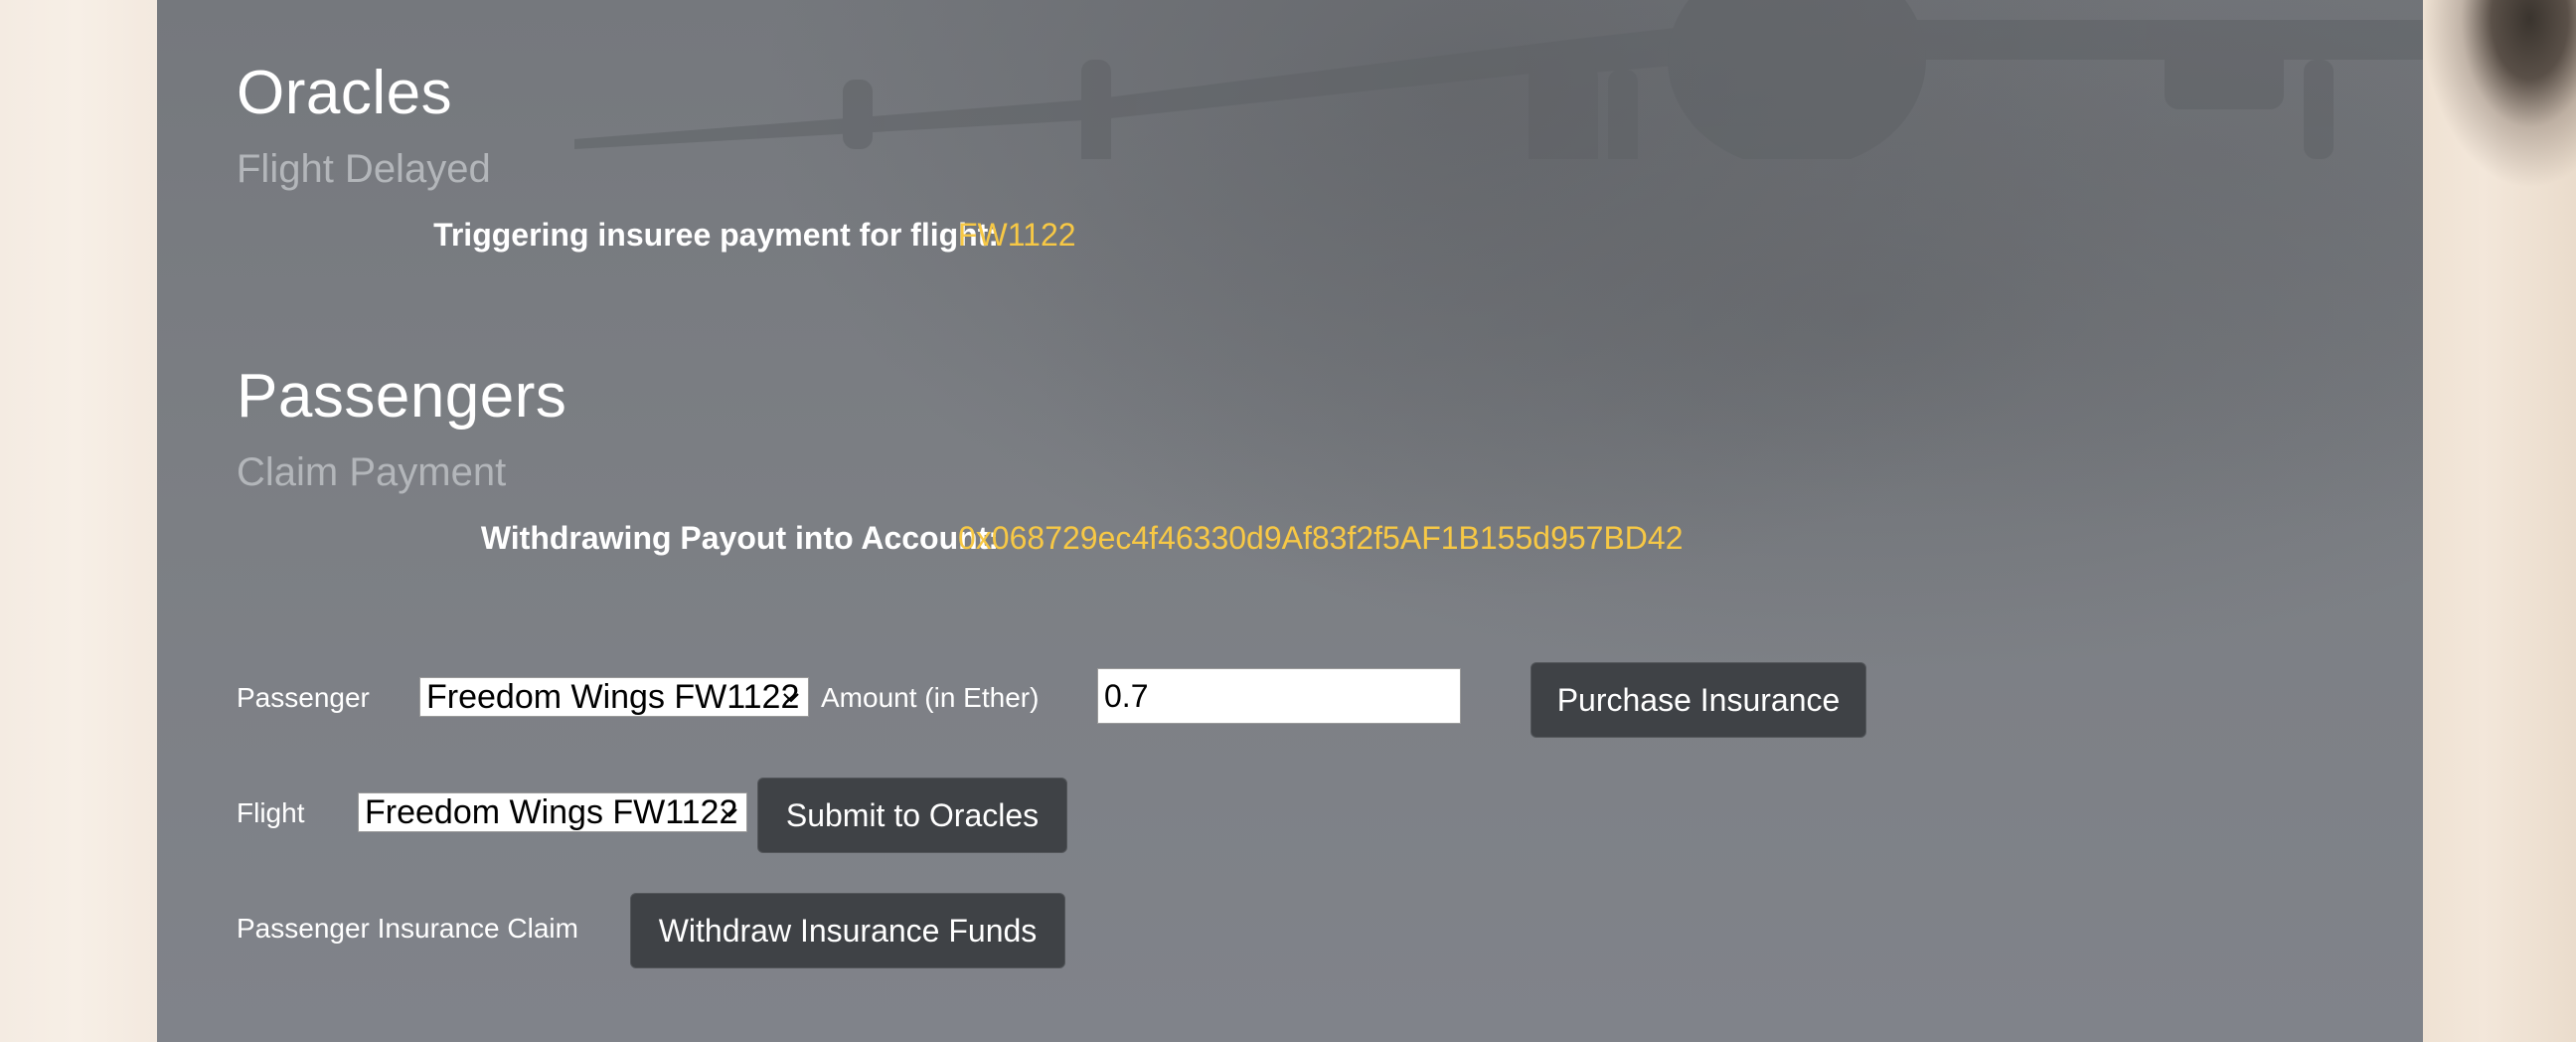  Describe the element at coordinates (271, 812) in the screenshot. I see `flight-label: Flight` at that location.